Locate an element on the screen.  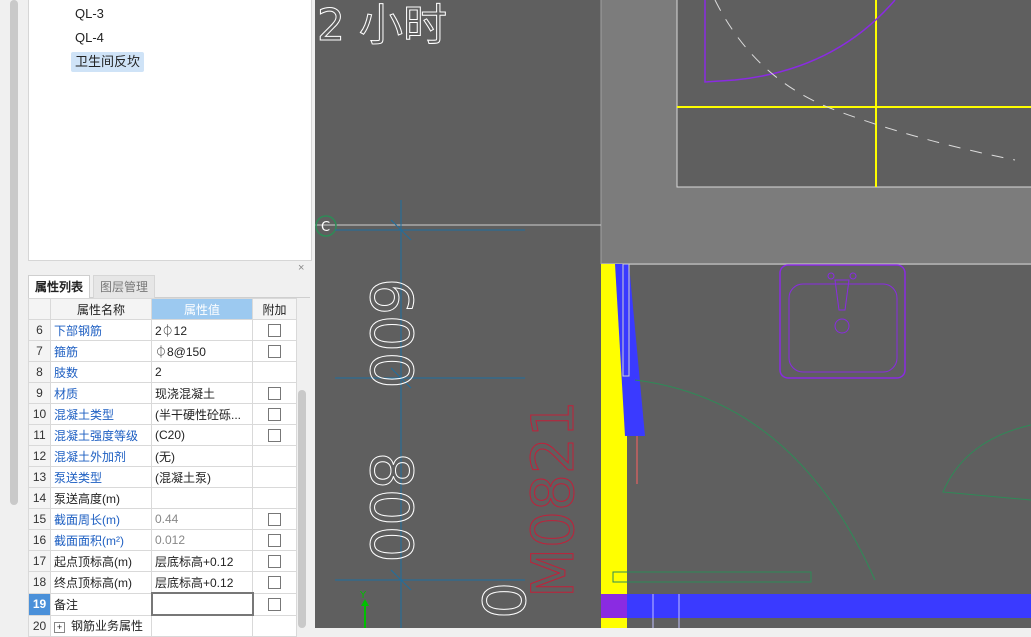
property-row: 16 截面面积(m²) 0.012 is located at coordinates (162, 540).